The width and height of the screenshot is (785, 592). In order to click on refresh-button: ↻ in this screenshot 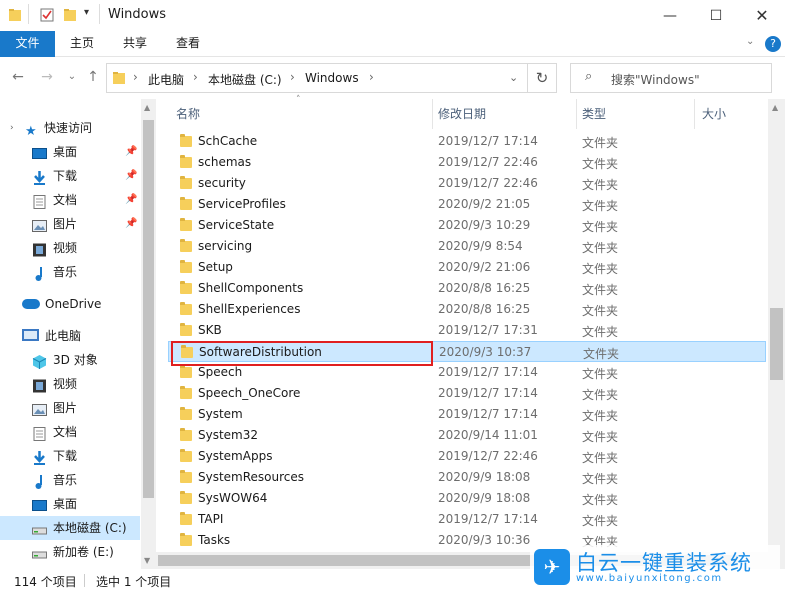, I will do `click(542, 78)`.